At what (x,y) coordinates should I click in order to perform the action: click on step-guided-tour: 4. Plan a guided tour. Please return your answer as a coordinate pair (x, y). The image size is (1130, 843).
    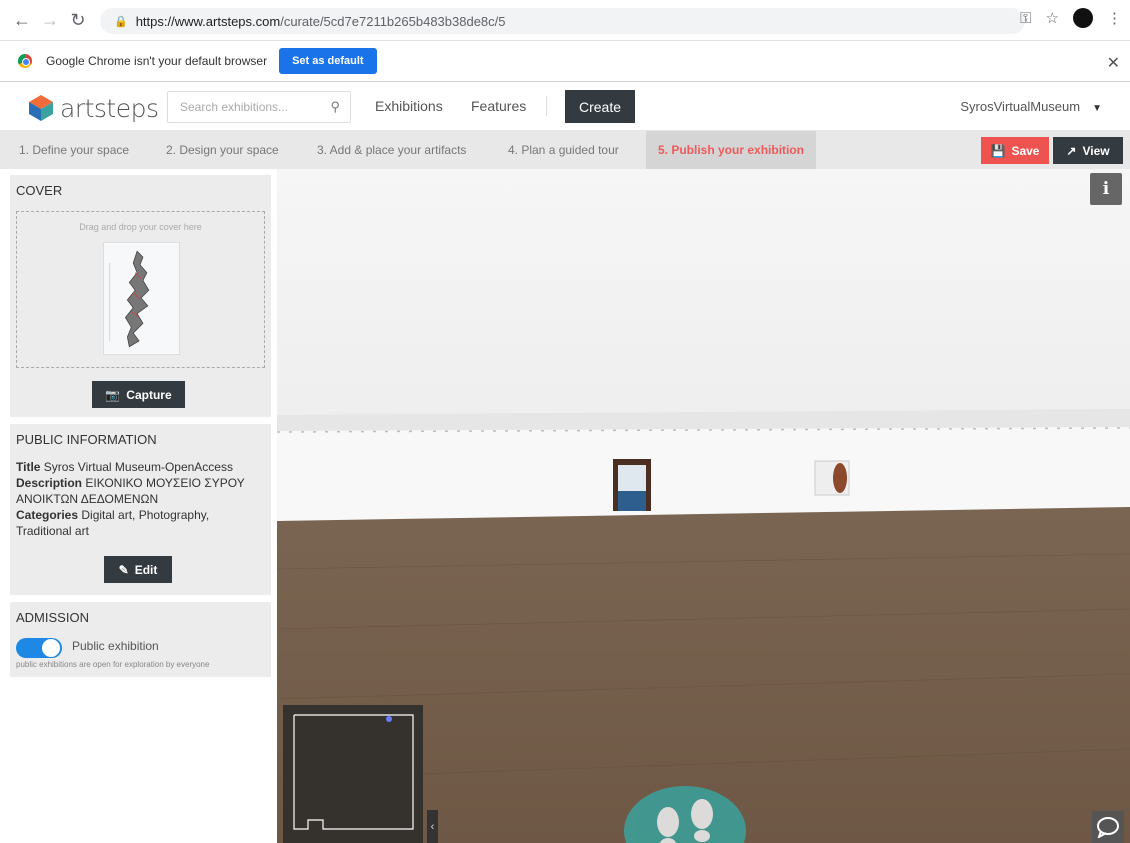
    Looking at the image, I should click on (563, 150).